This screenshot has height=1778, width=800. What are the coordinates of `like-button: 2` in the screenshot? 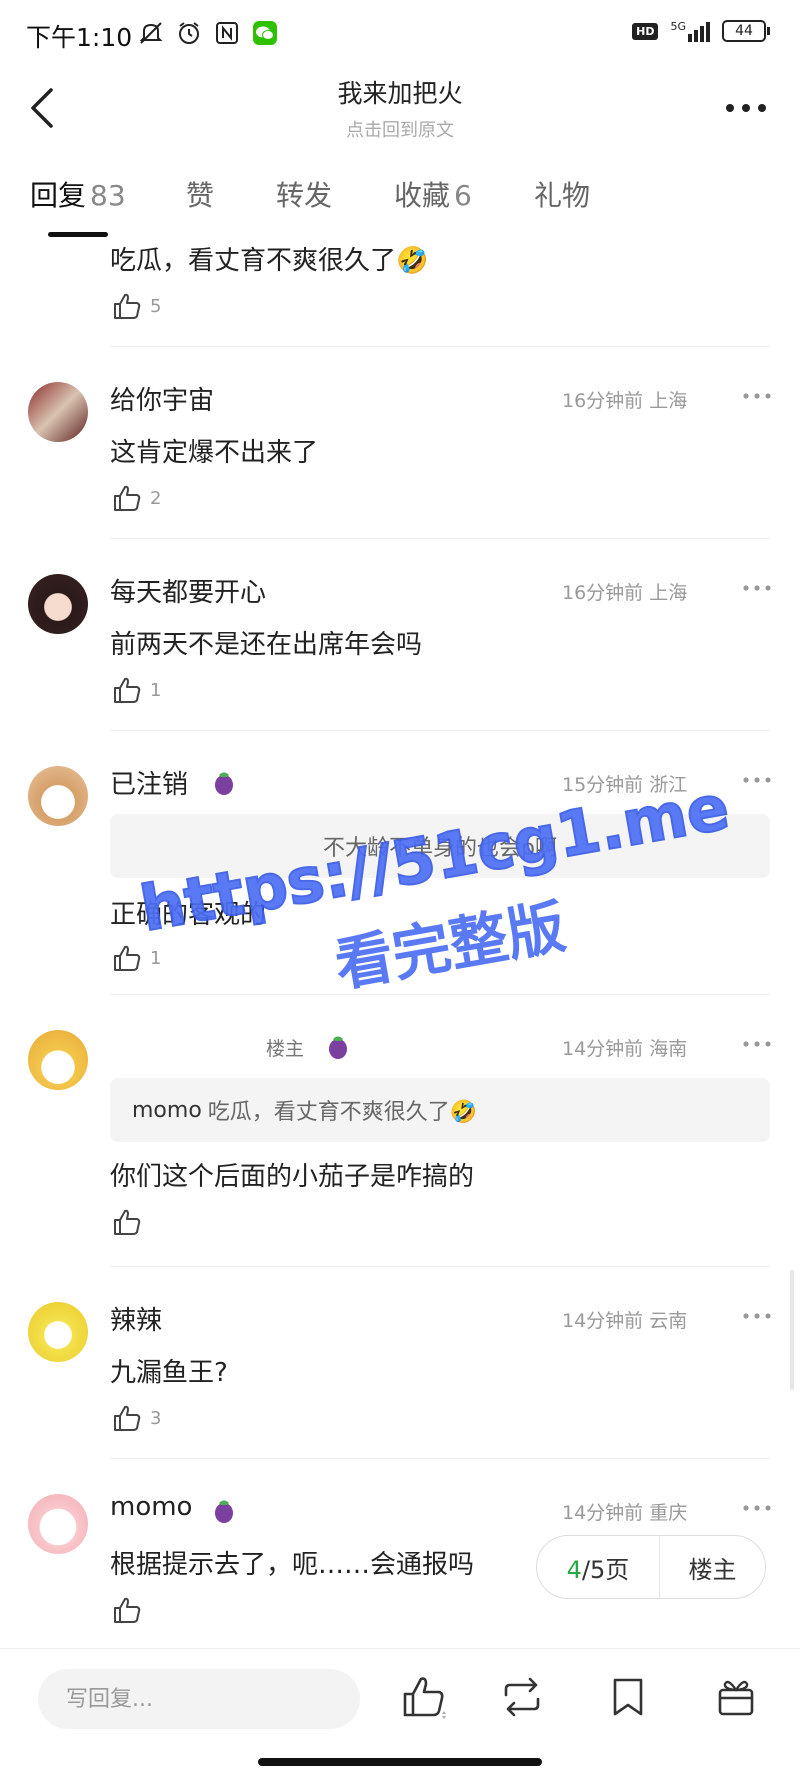 It's located at (136, 498).